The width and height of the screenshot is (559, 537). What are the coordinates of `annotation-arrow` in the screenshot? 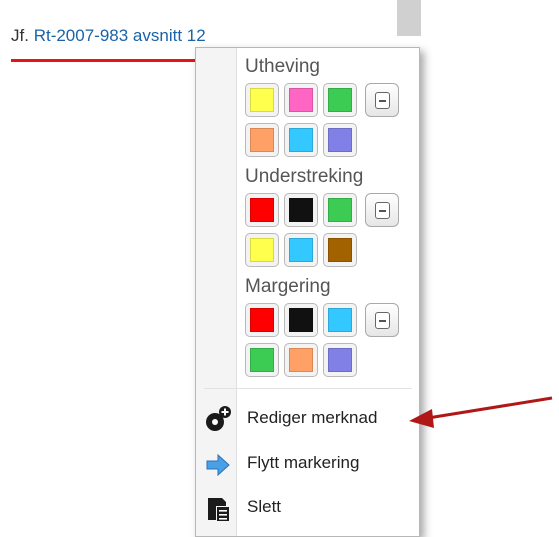 It's located at (481, 412).